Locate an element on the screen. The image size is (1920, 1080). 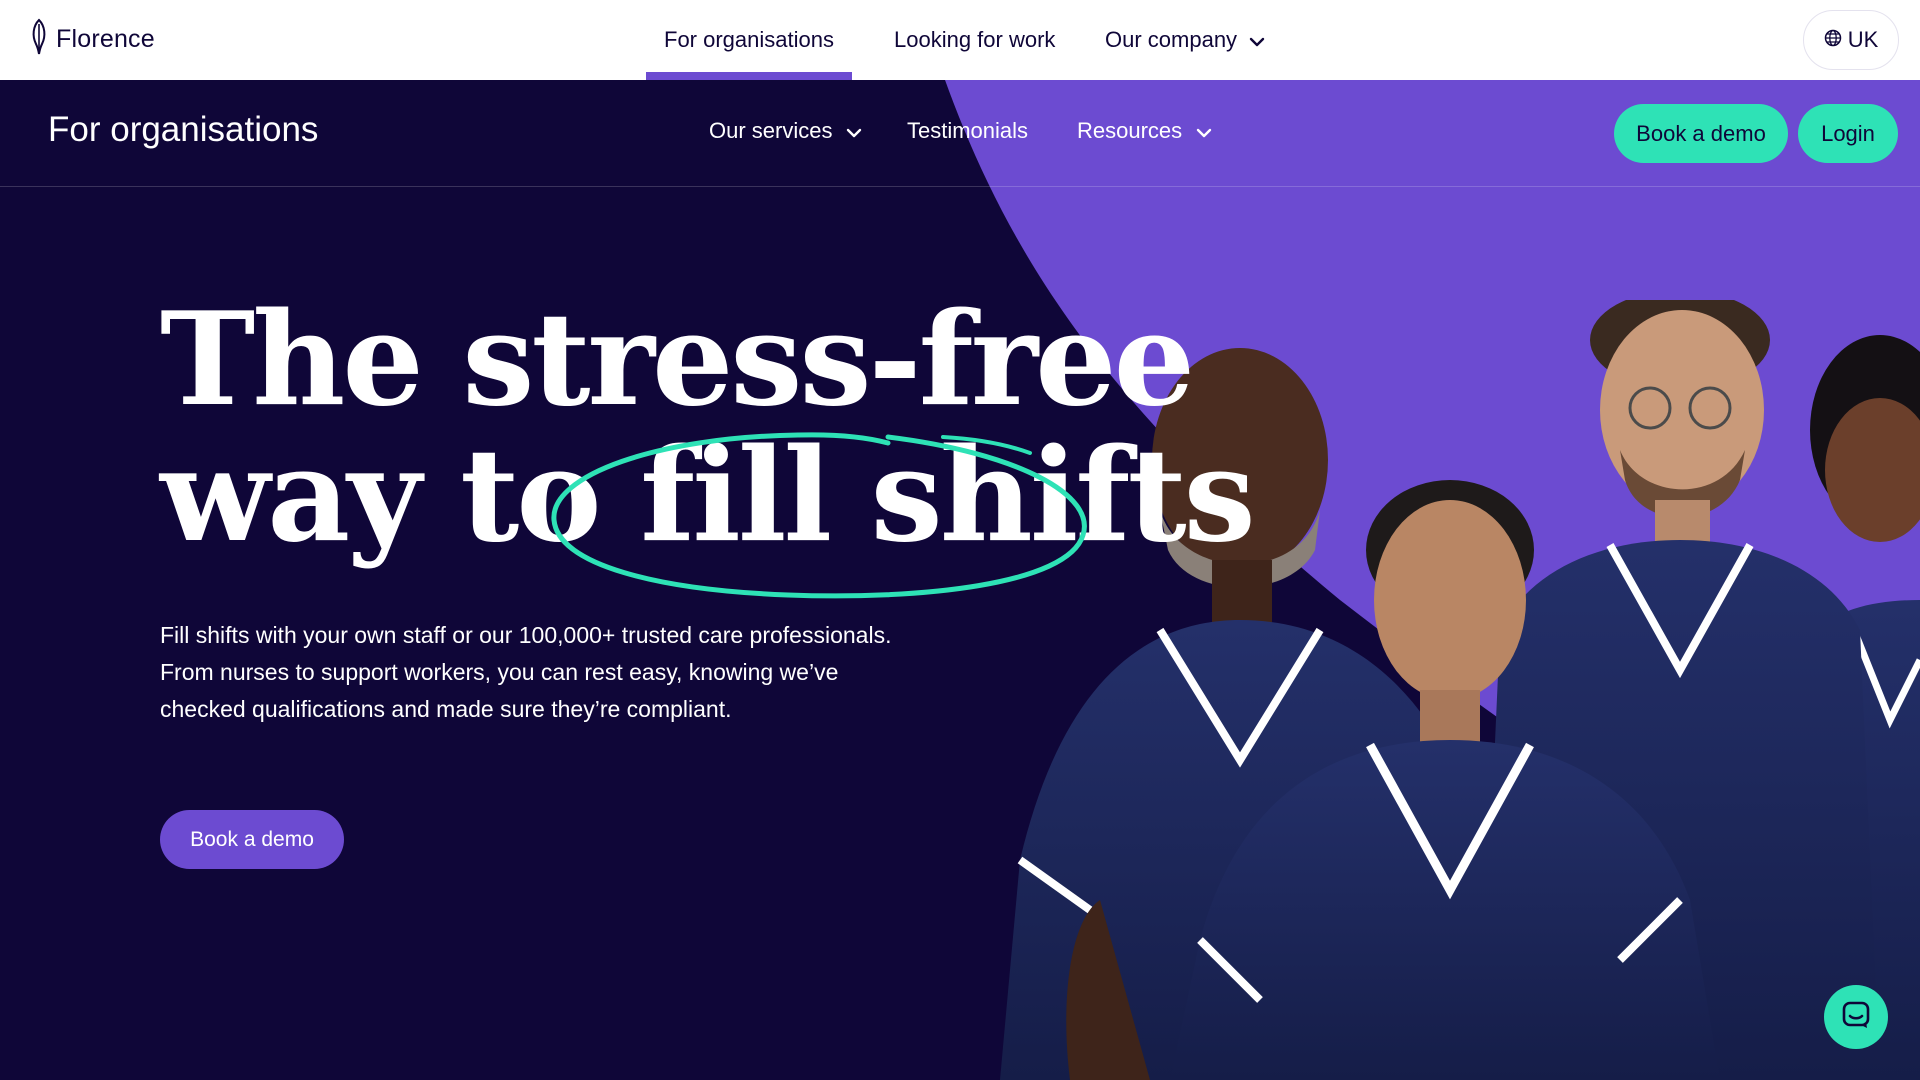
topnav-label: Our company is located at coordinates (1171, 39).